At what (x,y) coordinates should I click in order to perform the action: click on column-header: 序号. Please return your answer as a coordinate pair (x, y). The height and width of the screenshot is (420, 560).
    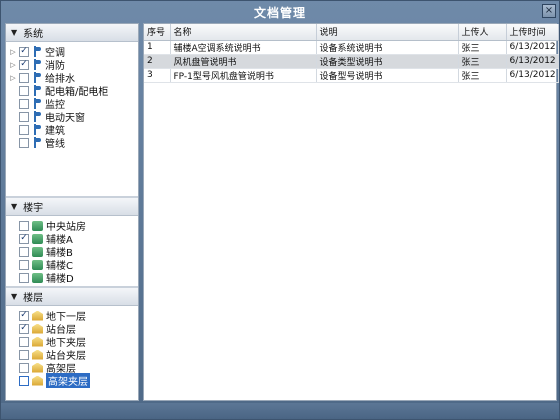
    Looking at the image, I should click on (157, 32).